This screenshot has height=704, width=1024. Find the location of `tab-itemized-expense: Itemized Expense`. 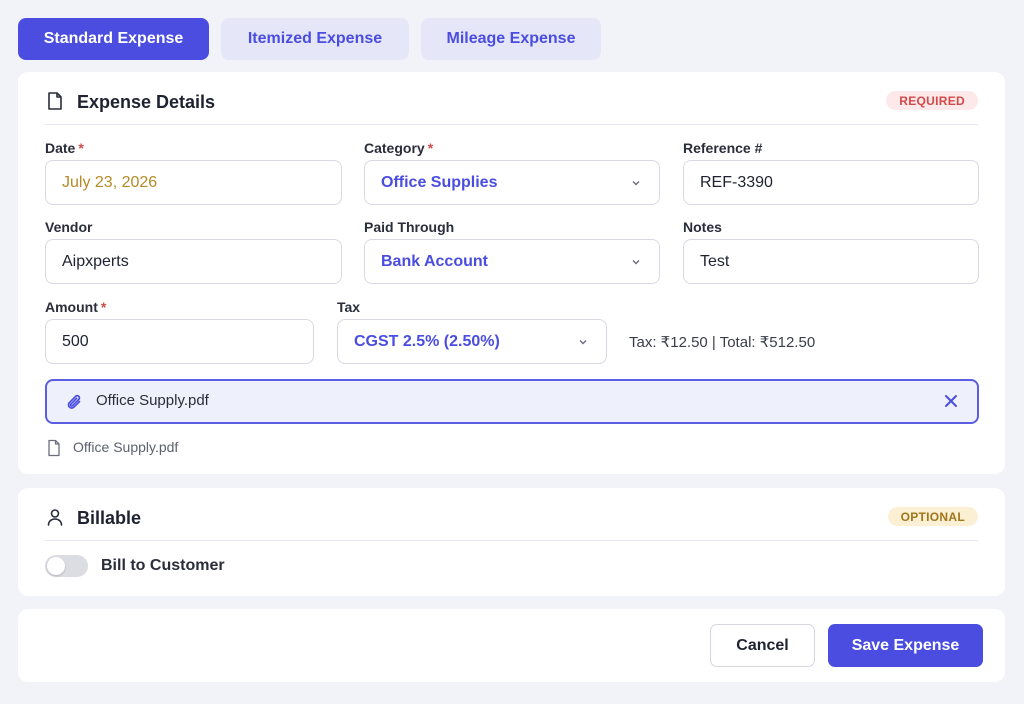

tab-itemized-expense: Itemized Expense is located at coordinates (315, 39).